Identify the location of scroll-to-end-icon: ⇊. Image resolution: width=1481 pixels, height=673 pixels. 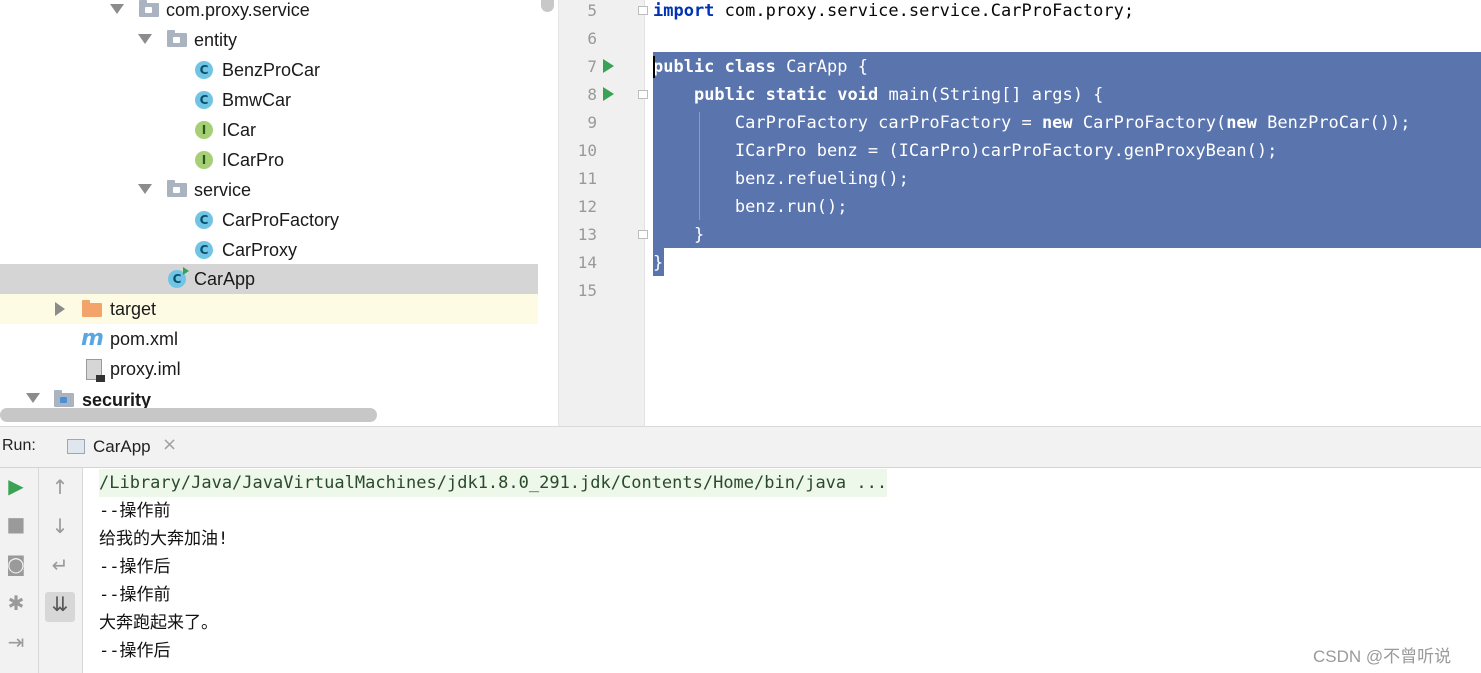
(60, 607).